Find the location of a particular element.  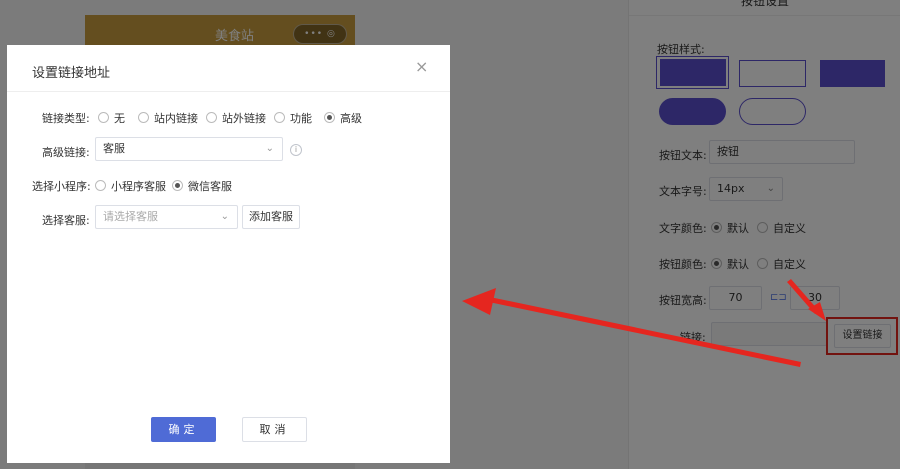

link-type-function-radio: 功能 is located at coordinates (293, 118).